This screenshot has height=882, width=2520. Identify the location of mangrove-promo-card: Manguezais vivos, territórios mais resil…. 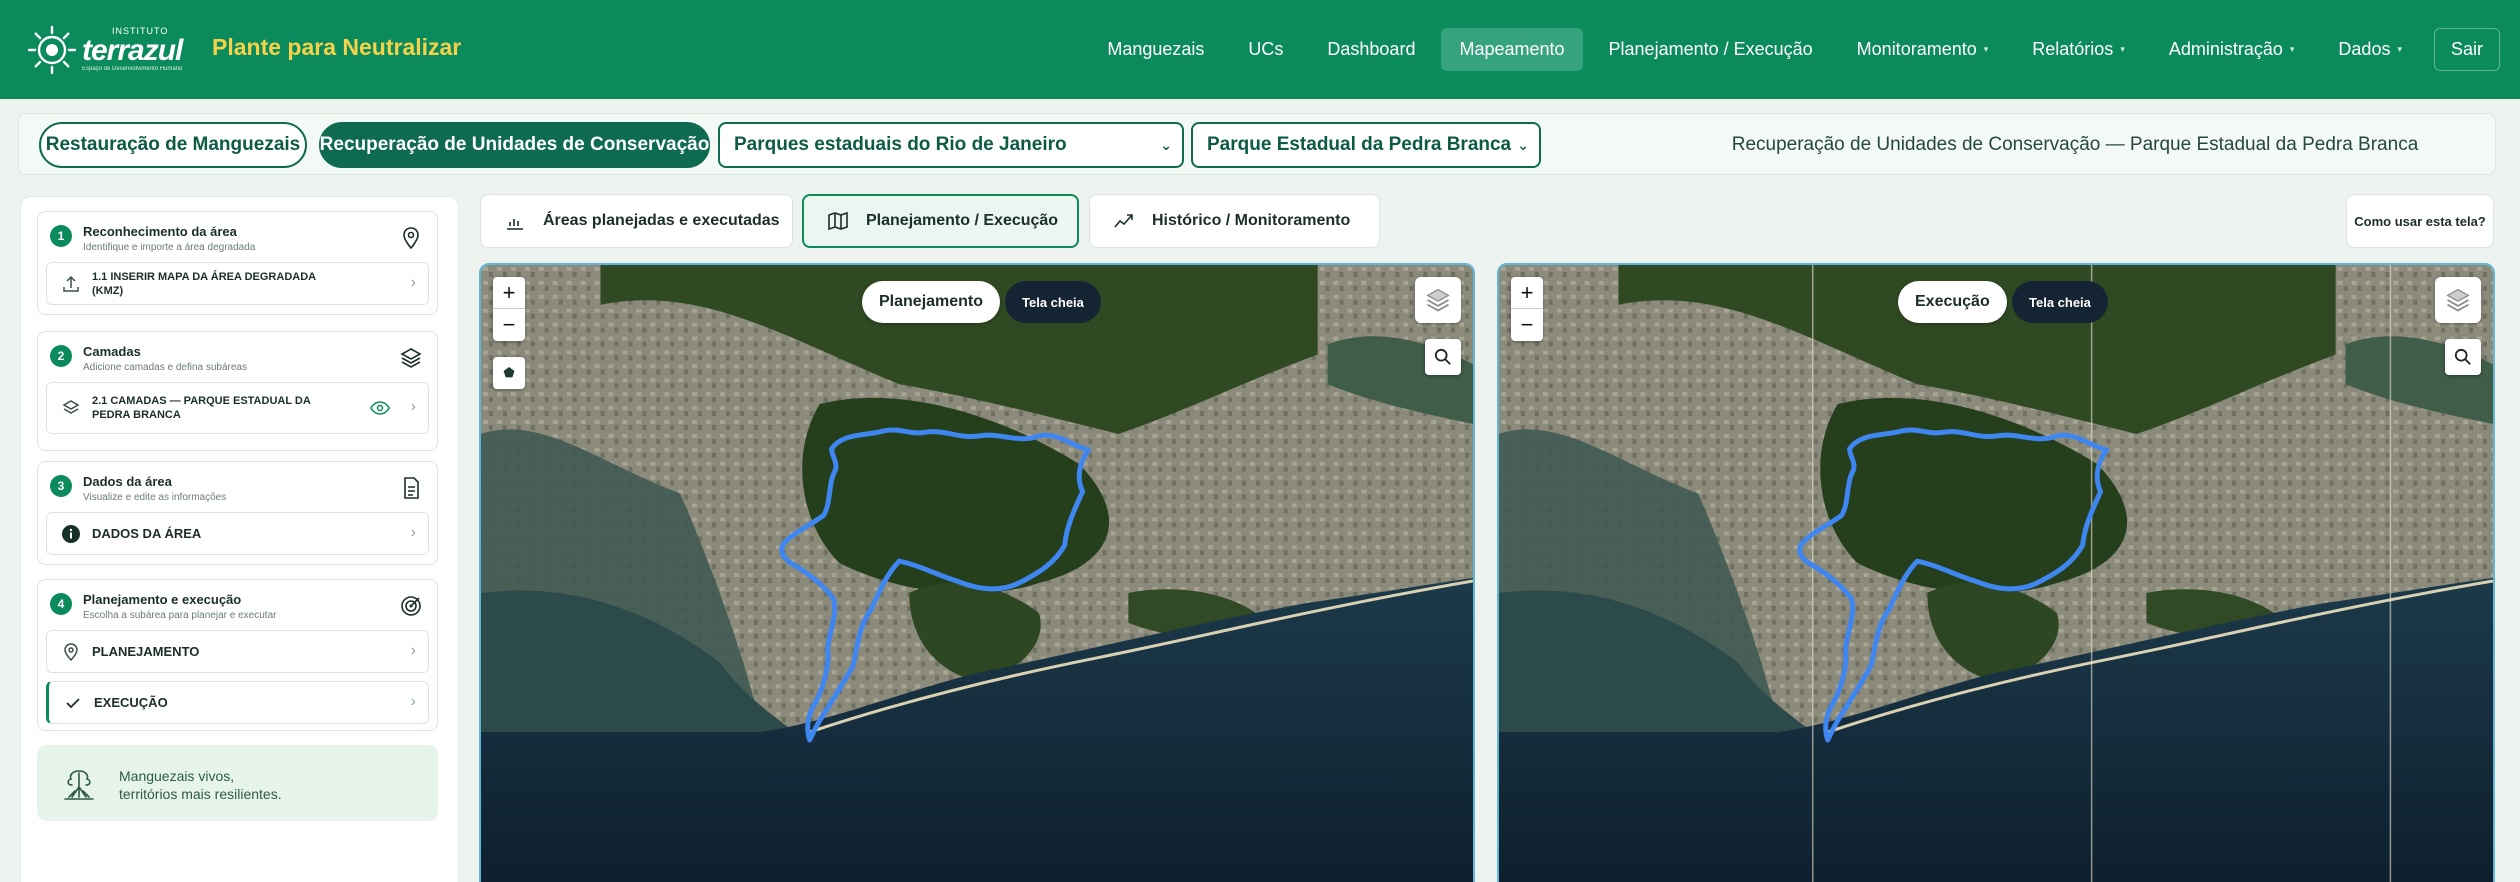
(237, 783).